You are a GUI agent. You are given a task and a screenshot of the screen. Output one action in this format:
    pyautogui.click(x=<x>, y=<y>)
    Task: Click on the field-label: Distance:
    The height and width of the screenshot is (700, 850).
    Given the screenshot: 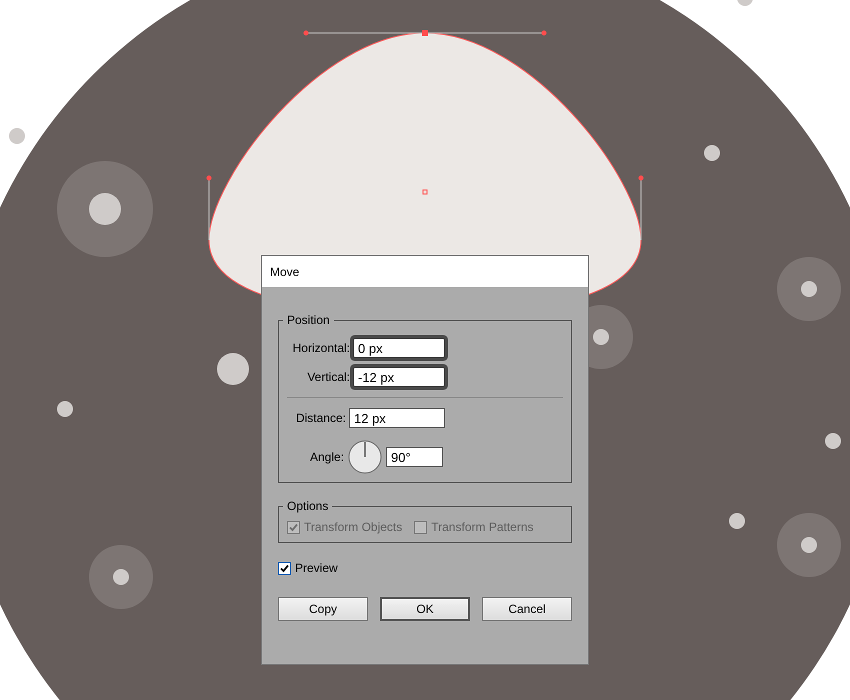 What is the action you would take?
    pyautogui.click(x=321, y=418)
    